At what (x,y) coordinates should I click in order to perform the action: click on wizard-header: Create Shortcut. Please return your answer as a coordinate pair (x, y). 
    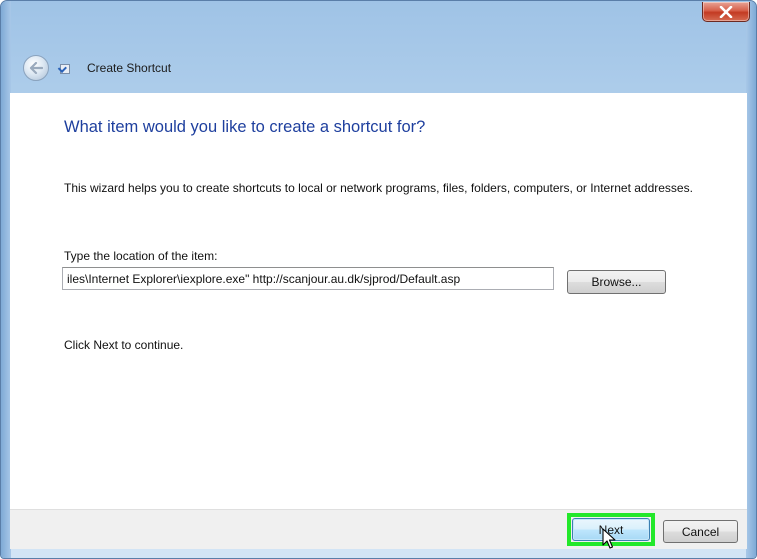
    Looking at the image, I should click on (378, 70).